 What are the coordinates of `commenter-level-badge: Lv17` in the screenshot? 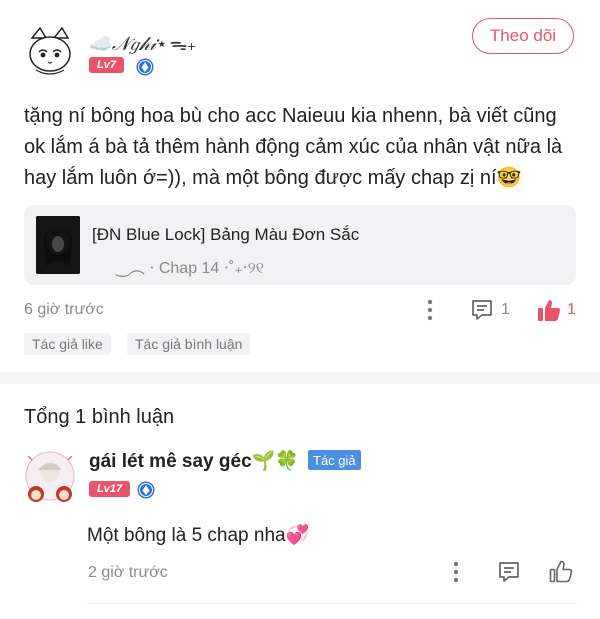 It's located at (110, 489).